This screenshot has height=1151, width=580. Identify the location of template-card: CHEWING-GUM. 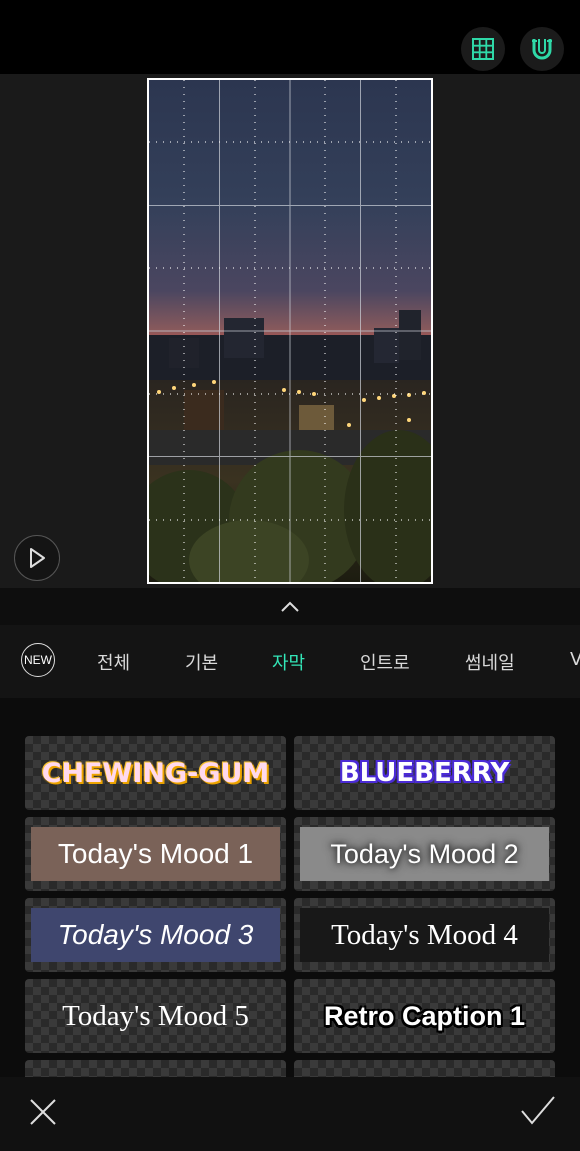
(155, 773).